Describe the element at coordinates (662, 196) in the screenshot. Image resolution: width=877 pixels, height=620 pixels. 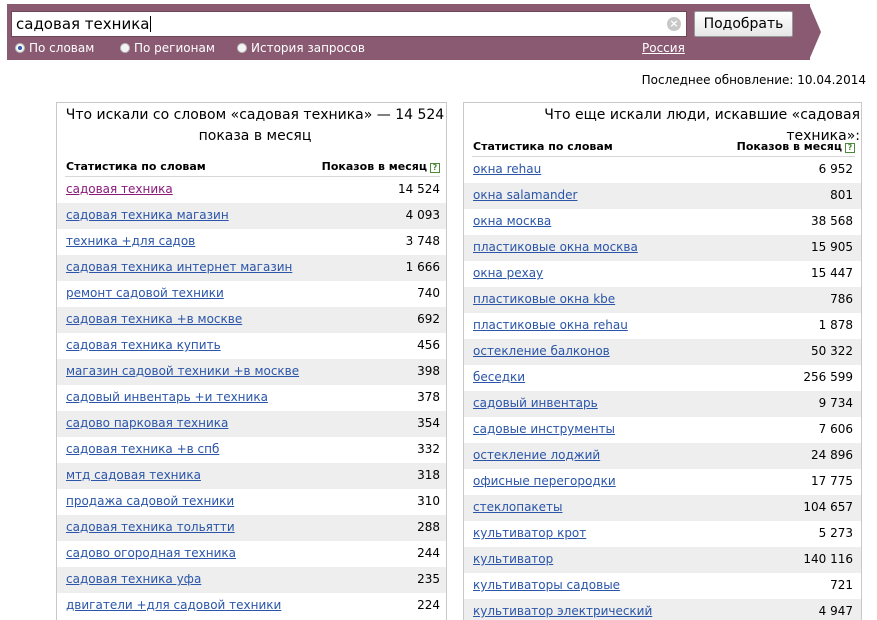
I see `table-row: окна salamander 801` at that location.